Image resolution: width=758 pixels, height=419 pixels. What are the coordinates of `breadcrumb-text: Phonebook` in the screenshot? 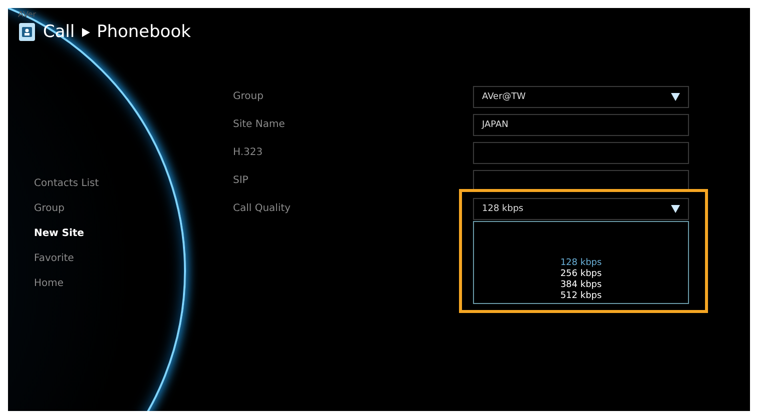 It's located at (143, 32).